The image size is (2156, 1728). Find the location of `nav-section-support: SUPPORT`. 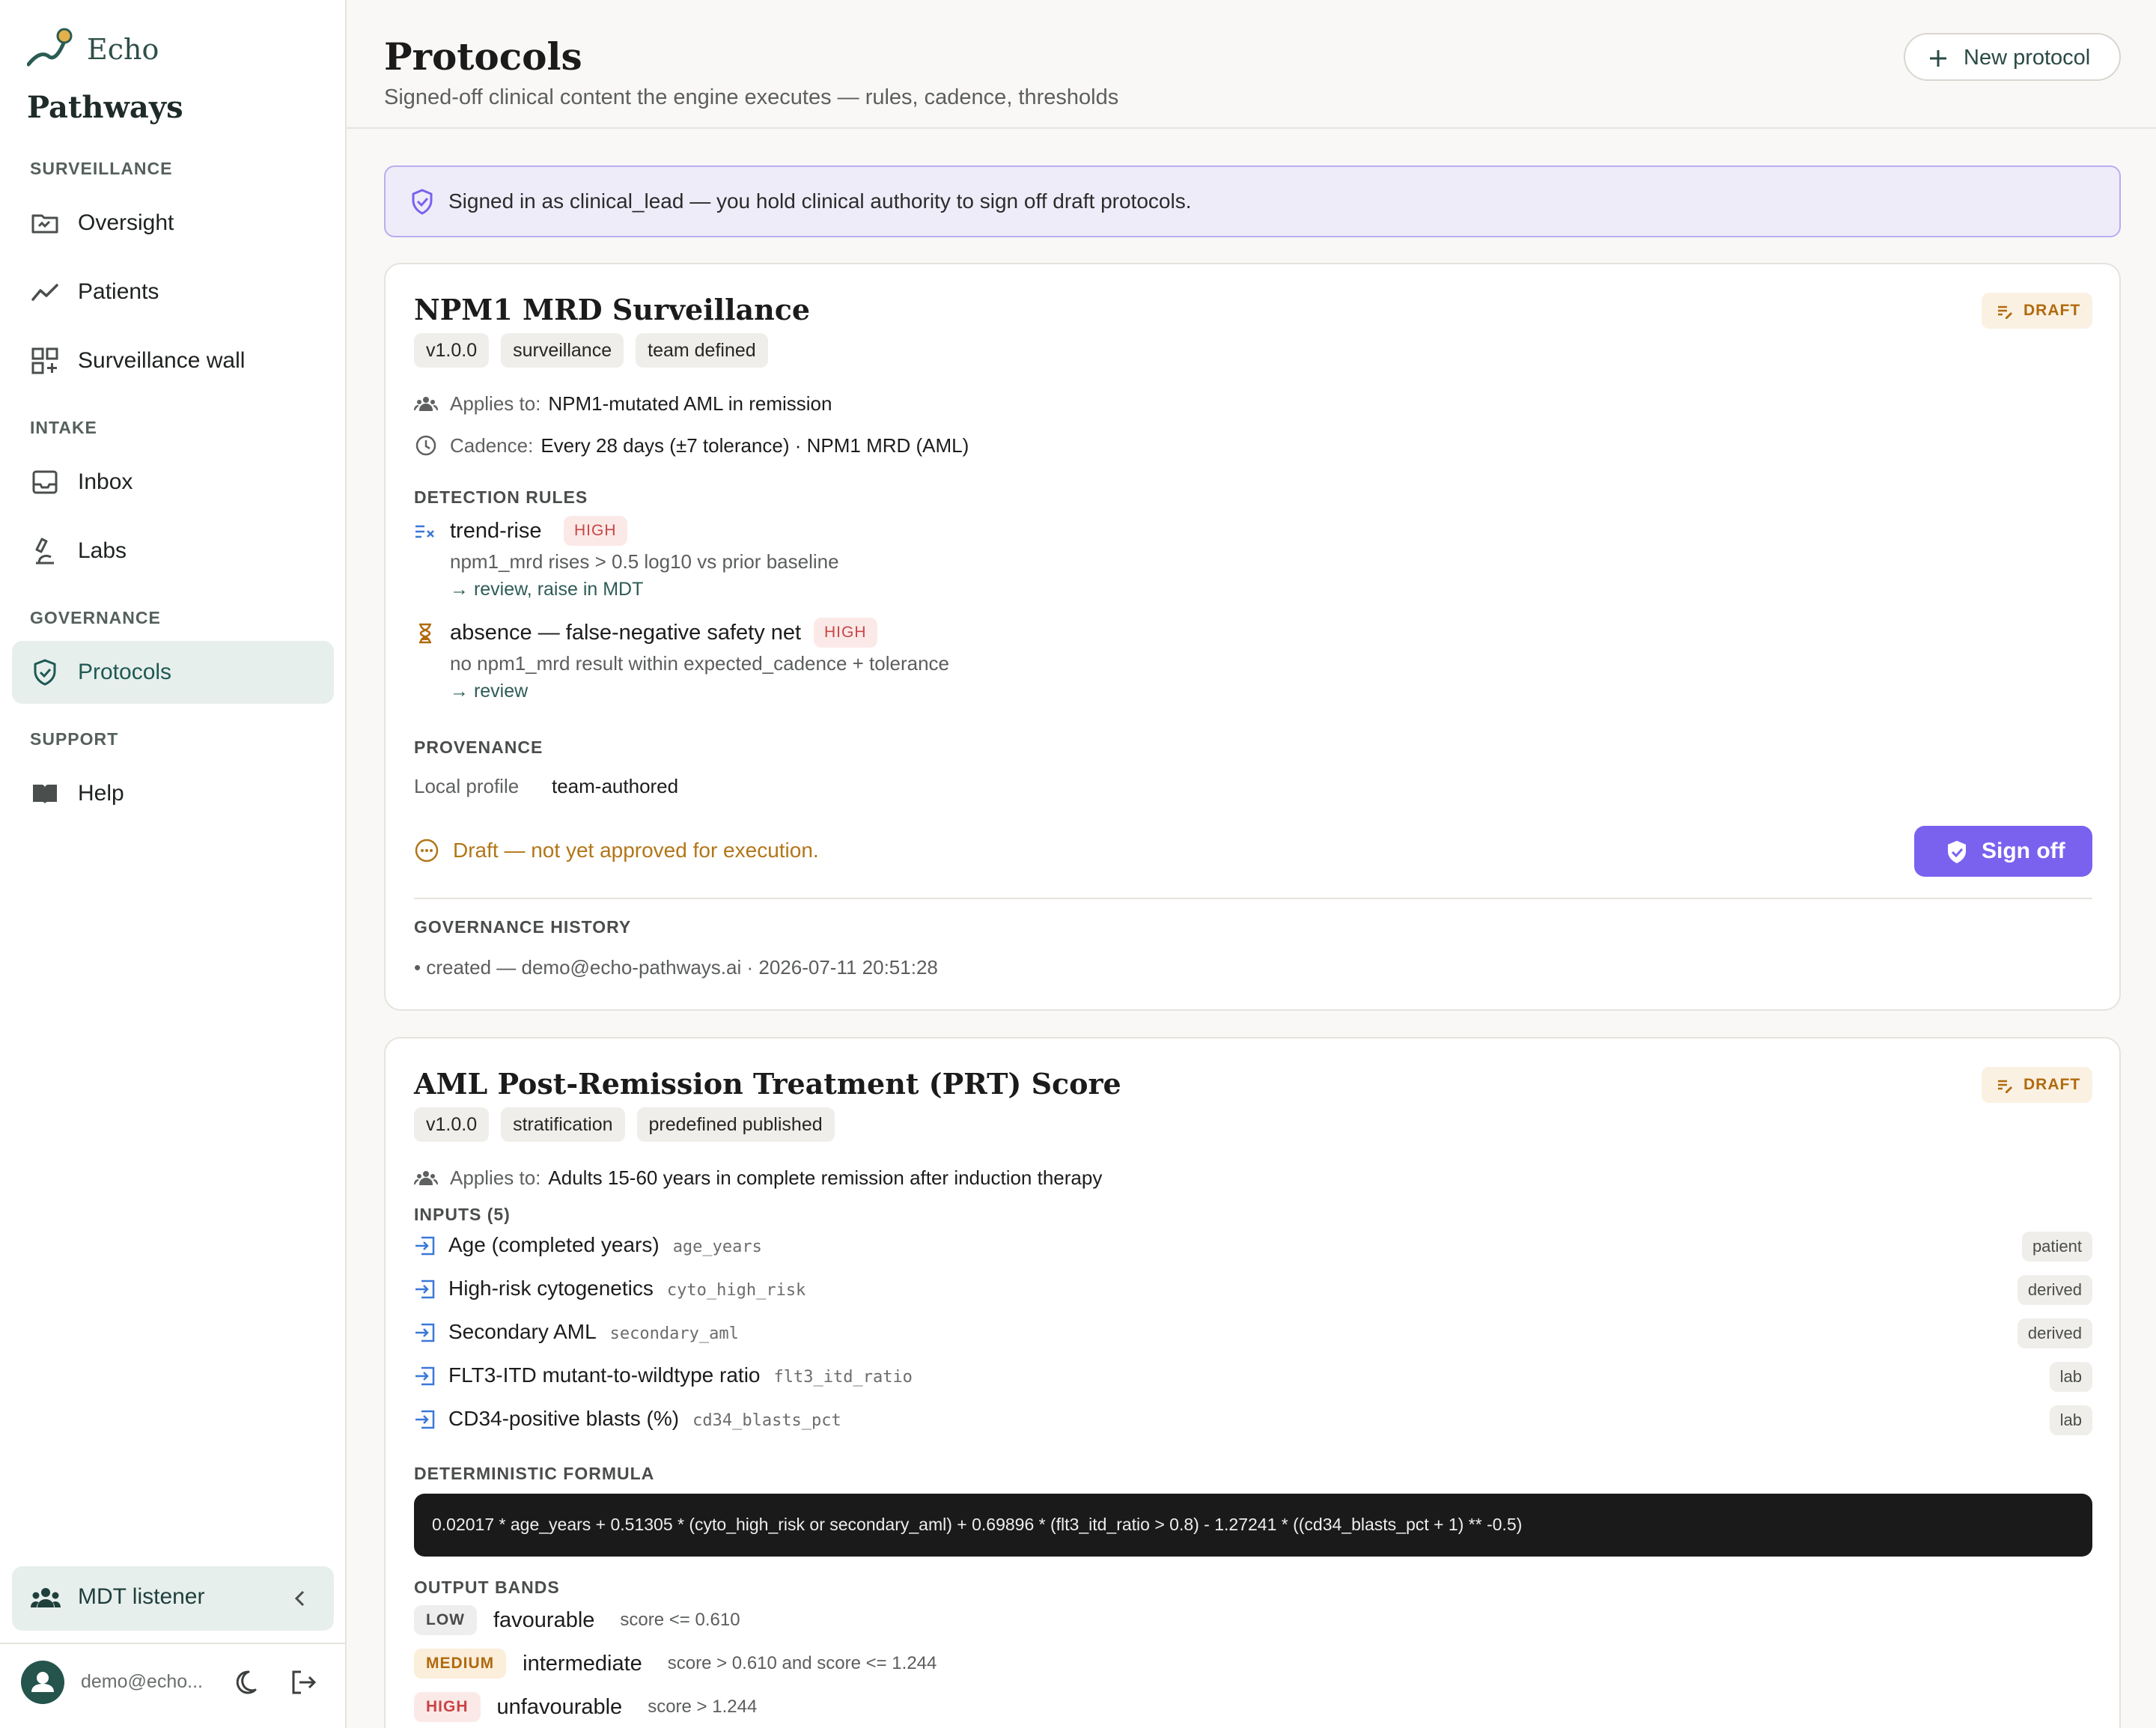

nav-section-support: SUPPORT is located at coordinates (74, 739).